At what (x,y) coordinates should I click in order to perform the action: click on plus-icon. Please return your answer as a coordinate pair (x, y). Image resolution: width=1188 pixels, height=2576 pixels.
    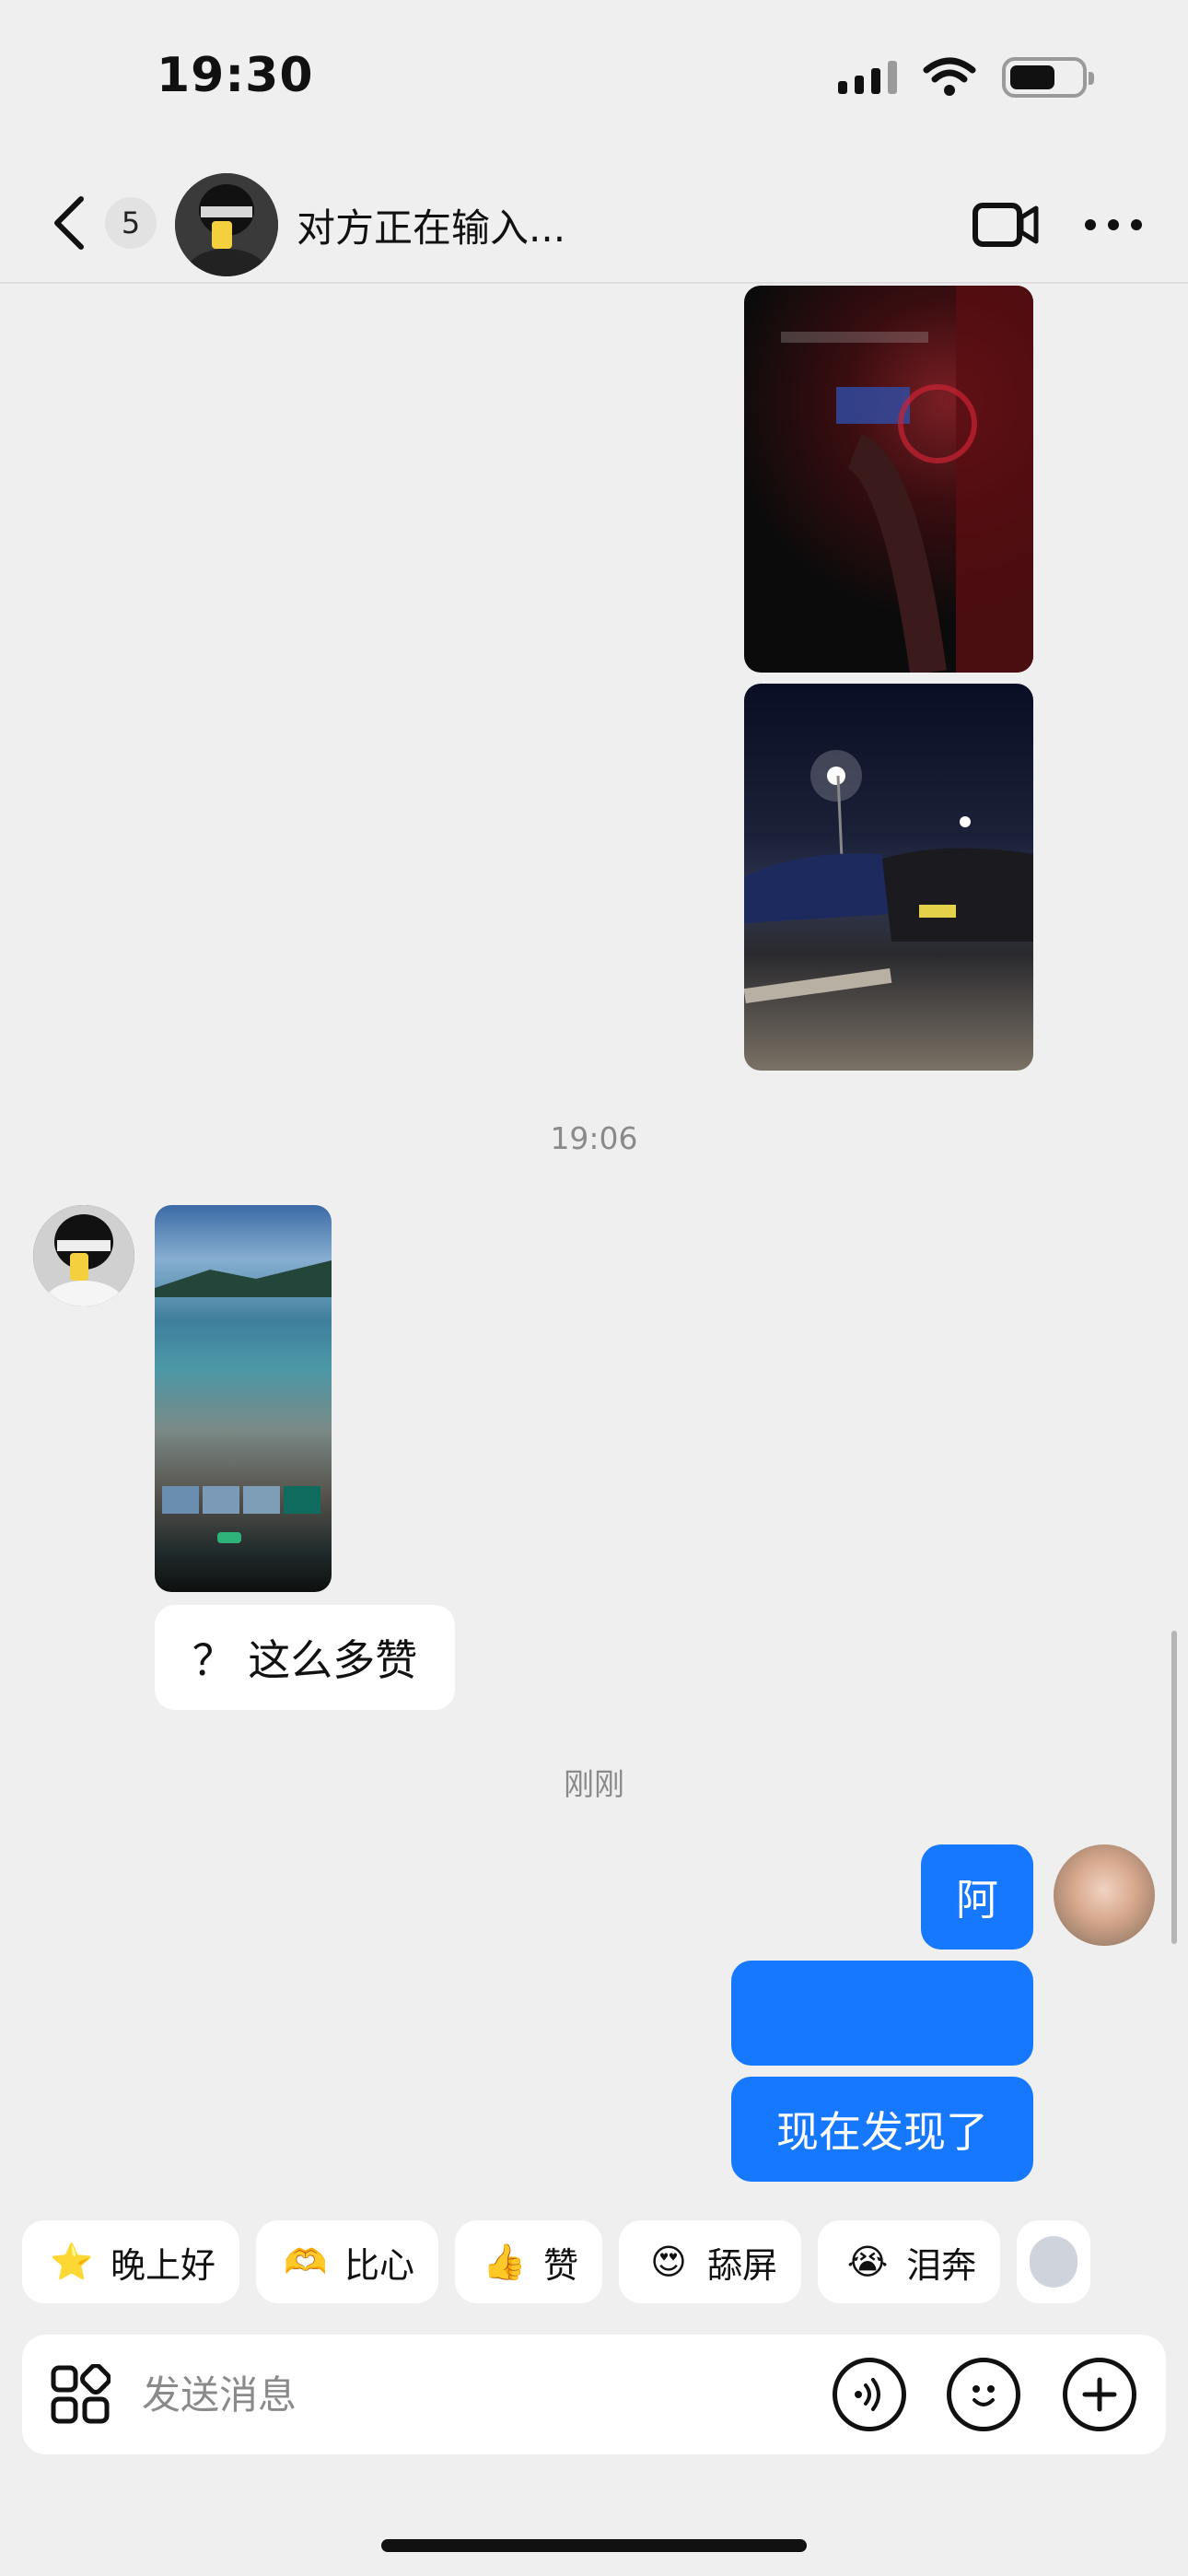
    Looking at the image, I should click on (1099, 2394).